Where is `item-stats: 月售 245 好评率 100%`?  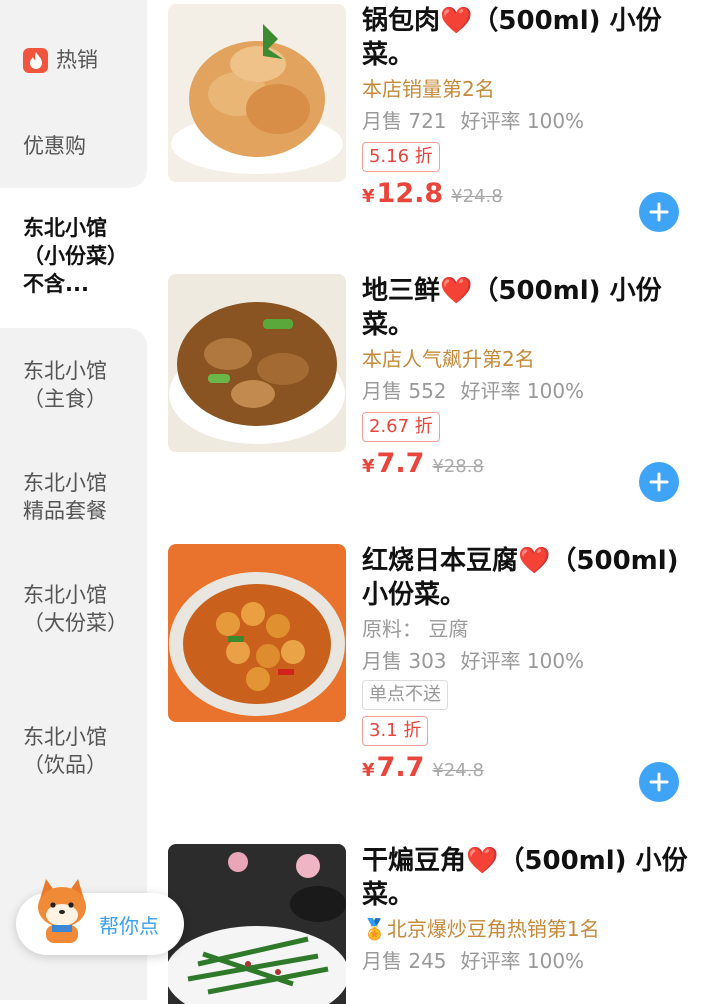
item-stats: 月售 245 好评率 100% is located at coordinates (532, 961).